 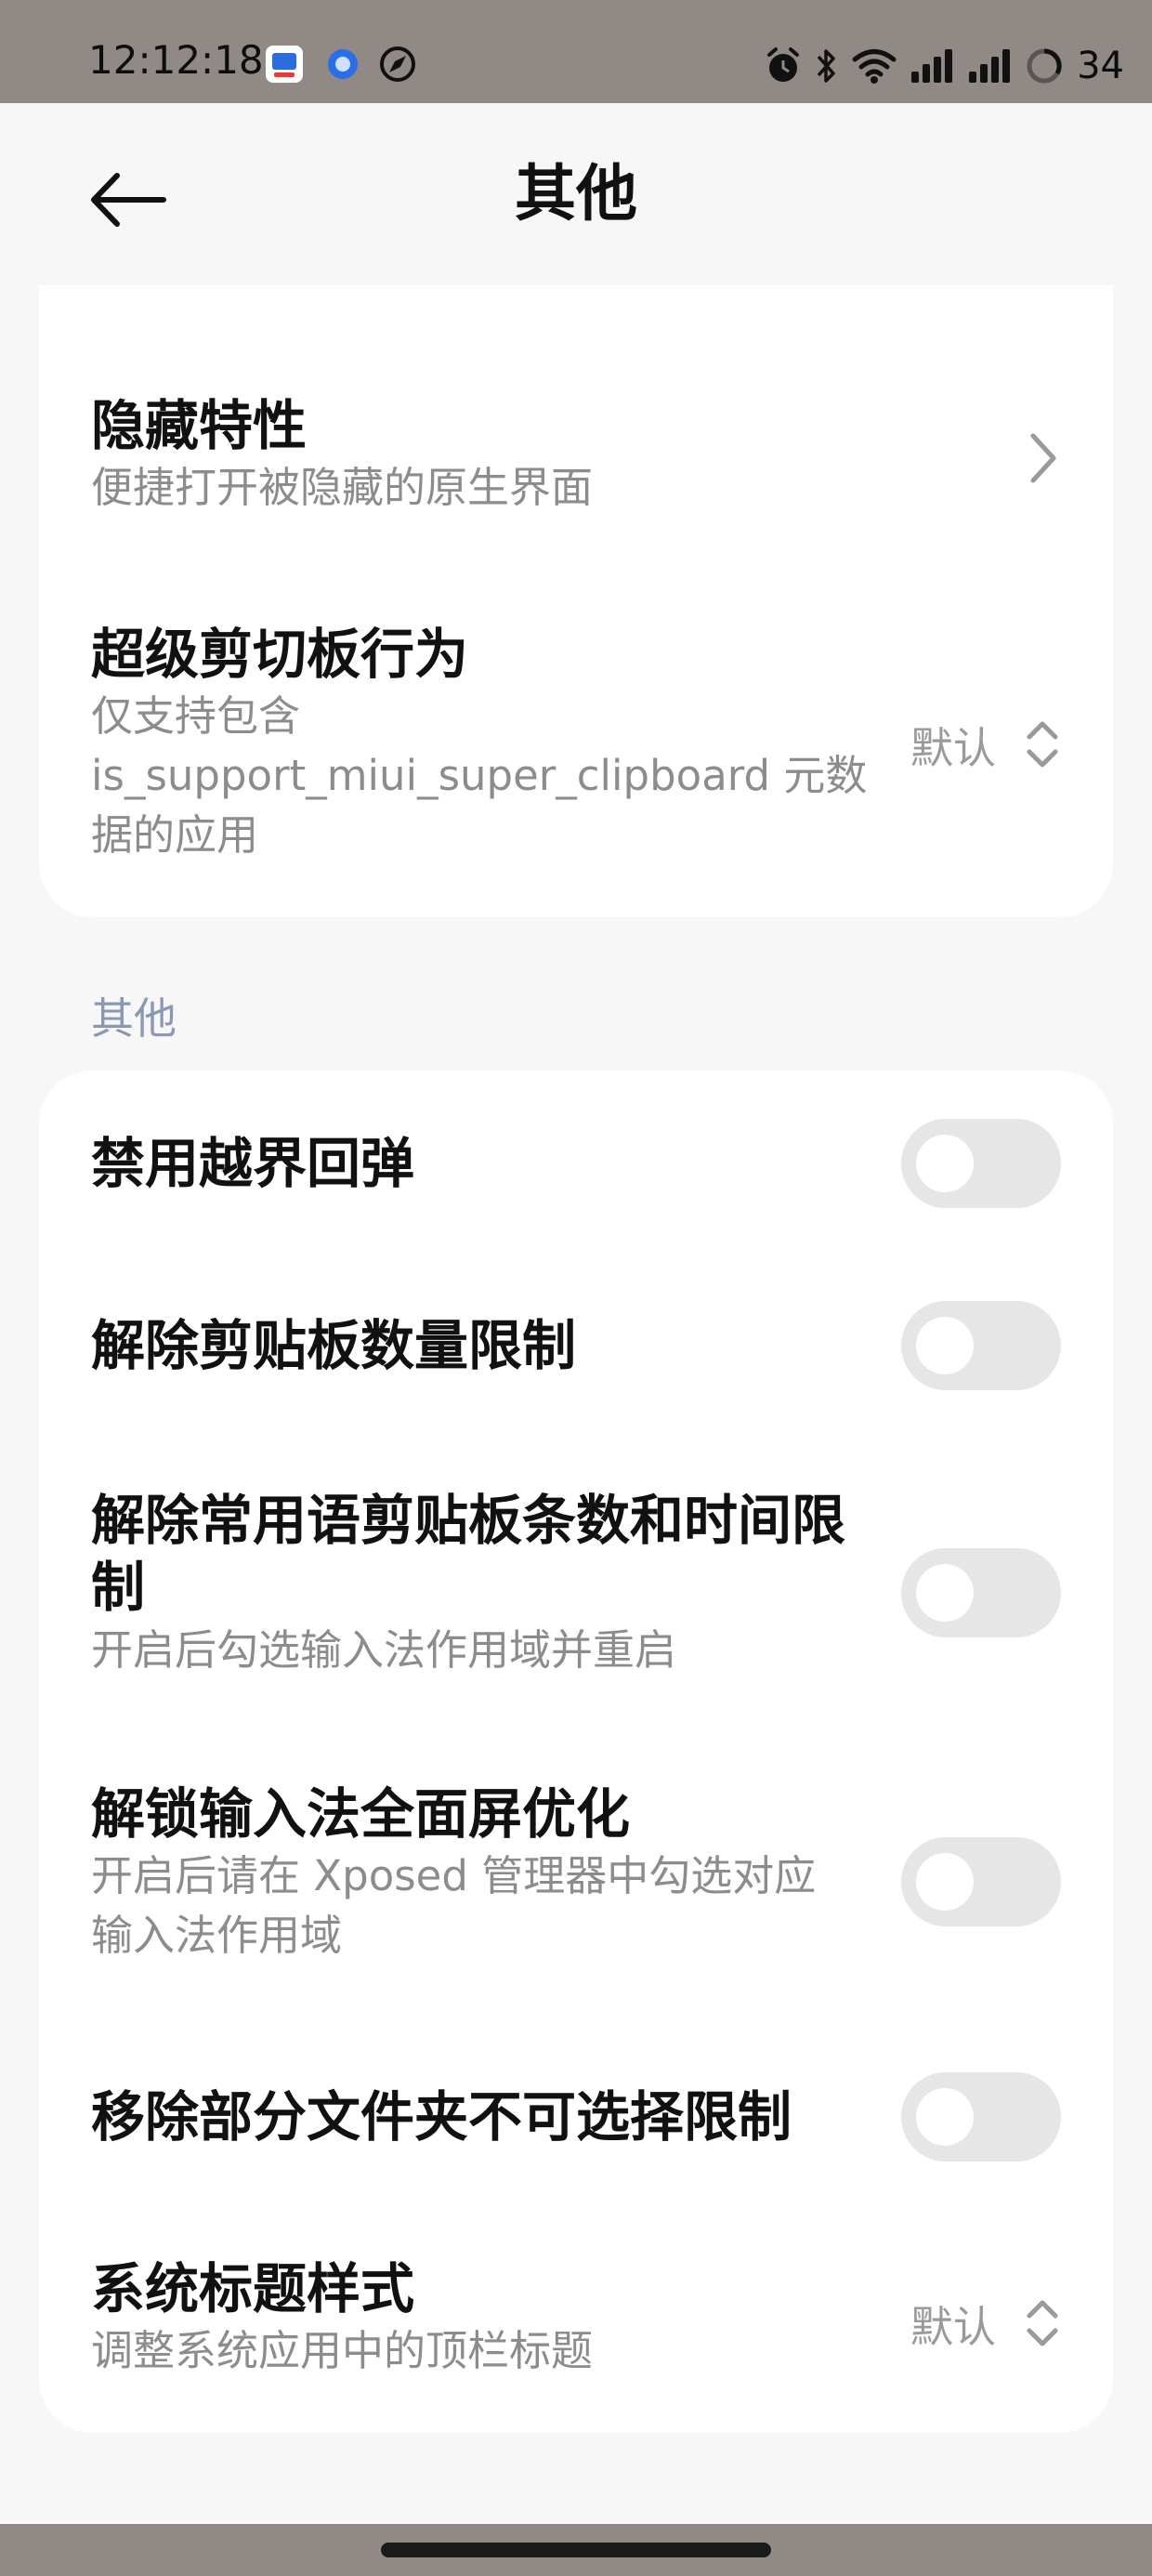 I want to click on folder-restriction-item: 移除部分文件夹不可选择限制, so click(x=576, y=2116).